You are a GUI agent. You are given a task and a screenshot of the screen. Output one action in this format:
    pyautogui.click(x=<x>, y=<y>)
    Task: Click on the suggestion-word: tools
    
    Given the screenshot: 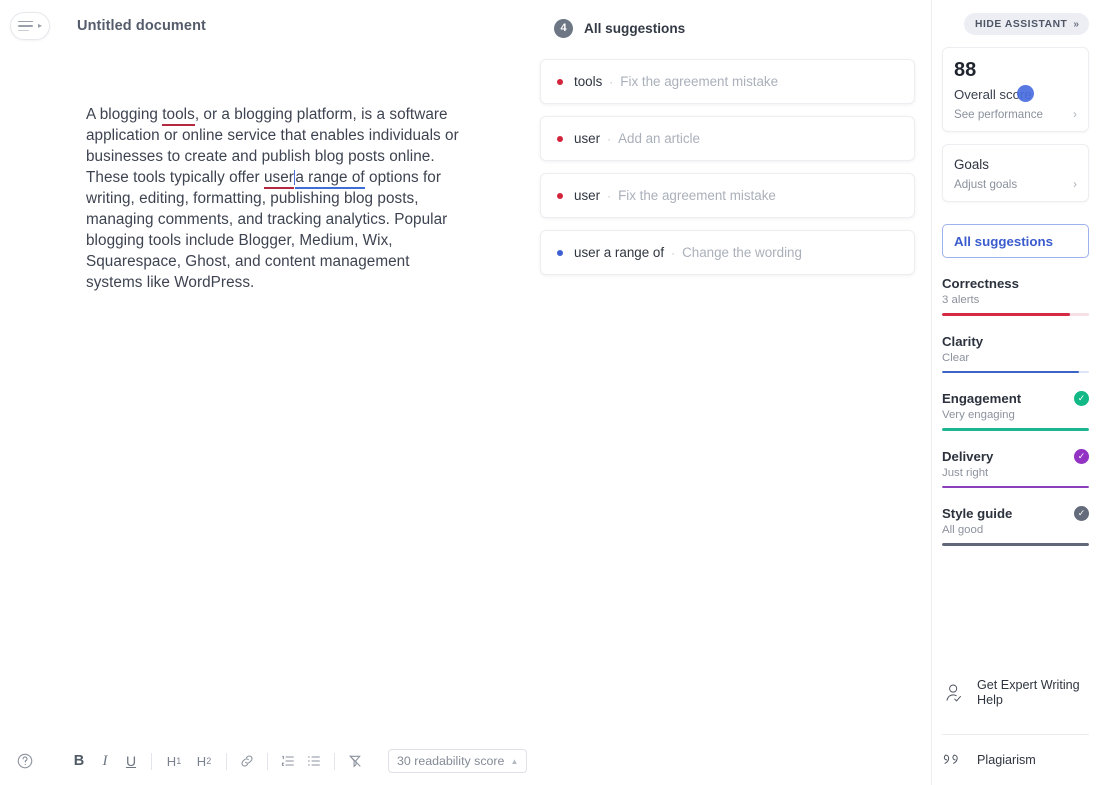 What is the action you would take?
    pyautogui.click(x=588, y=81)
    